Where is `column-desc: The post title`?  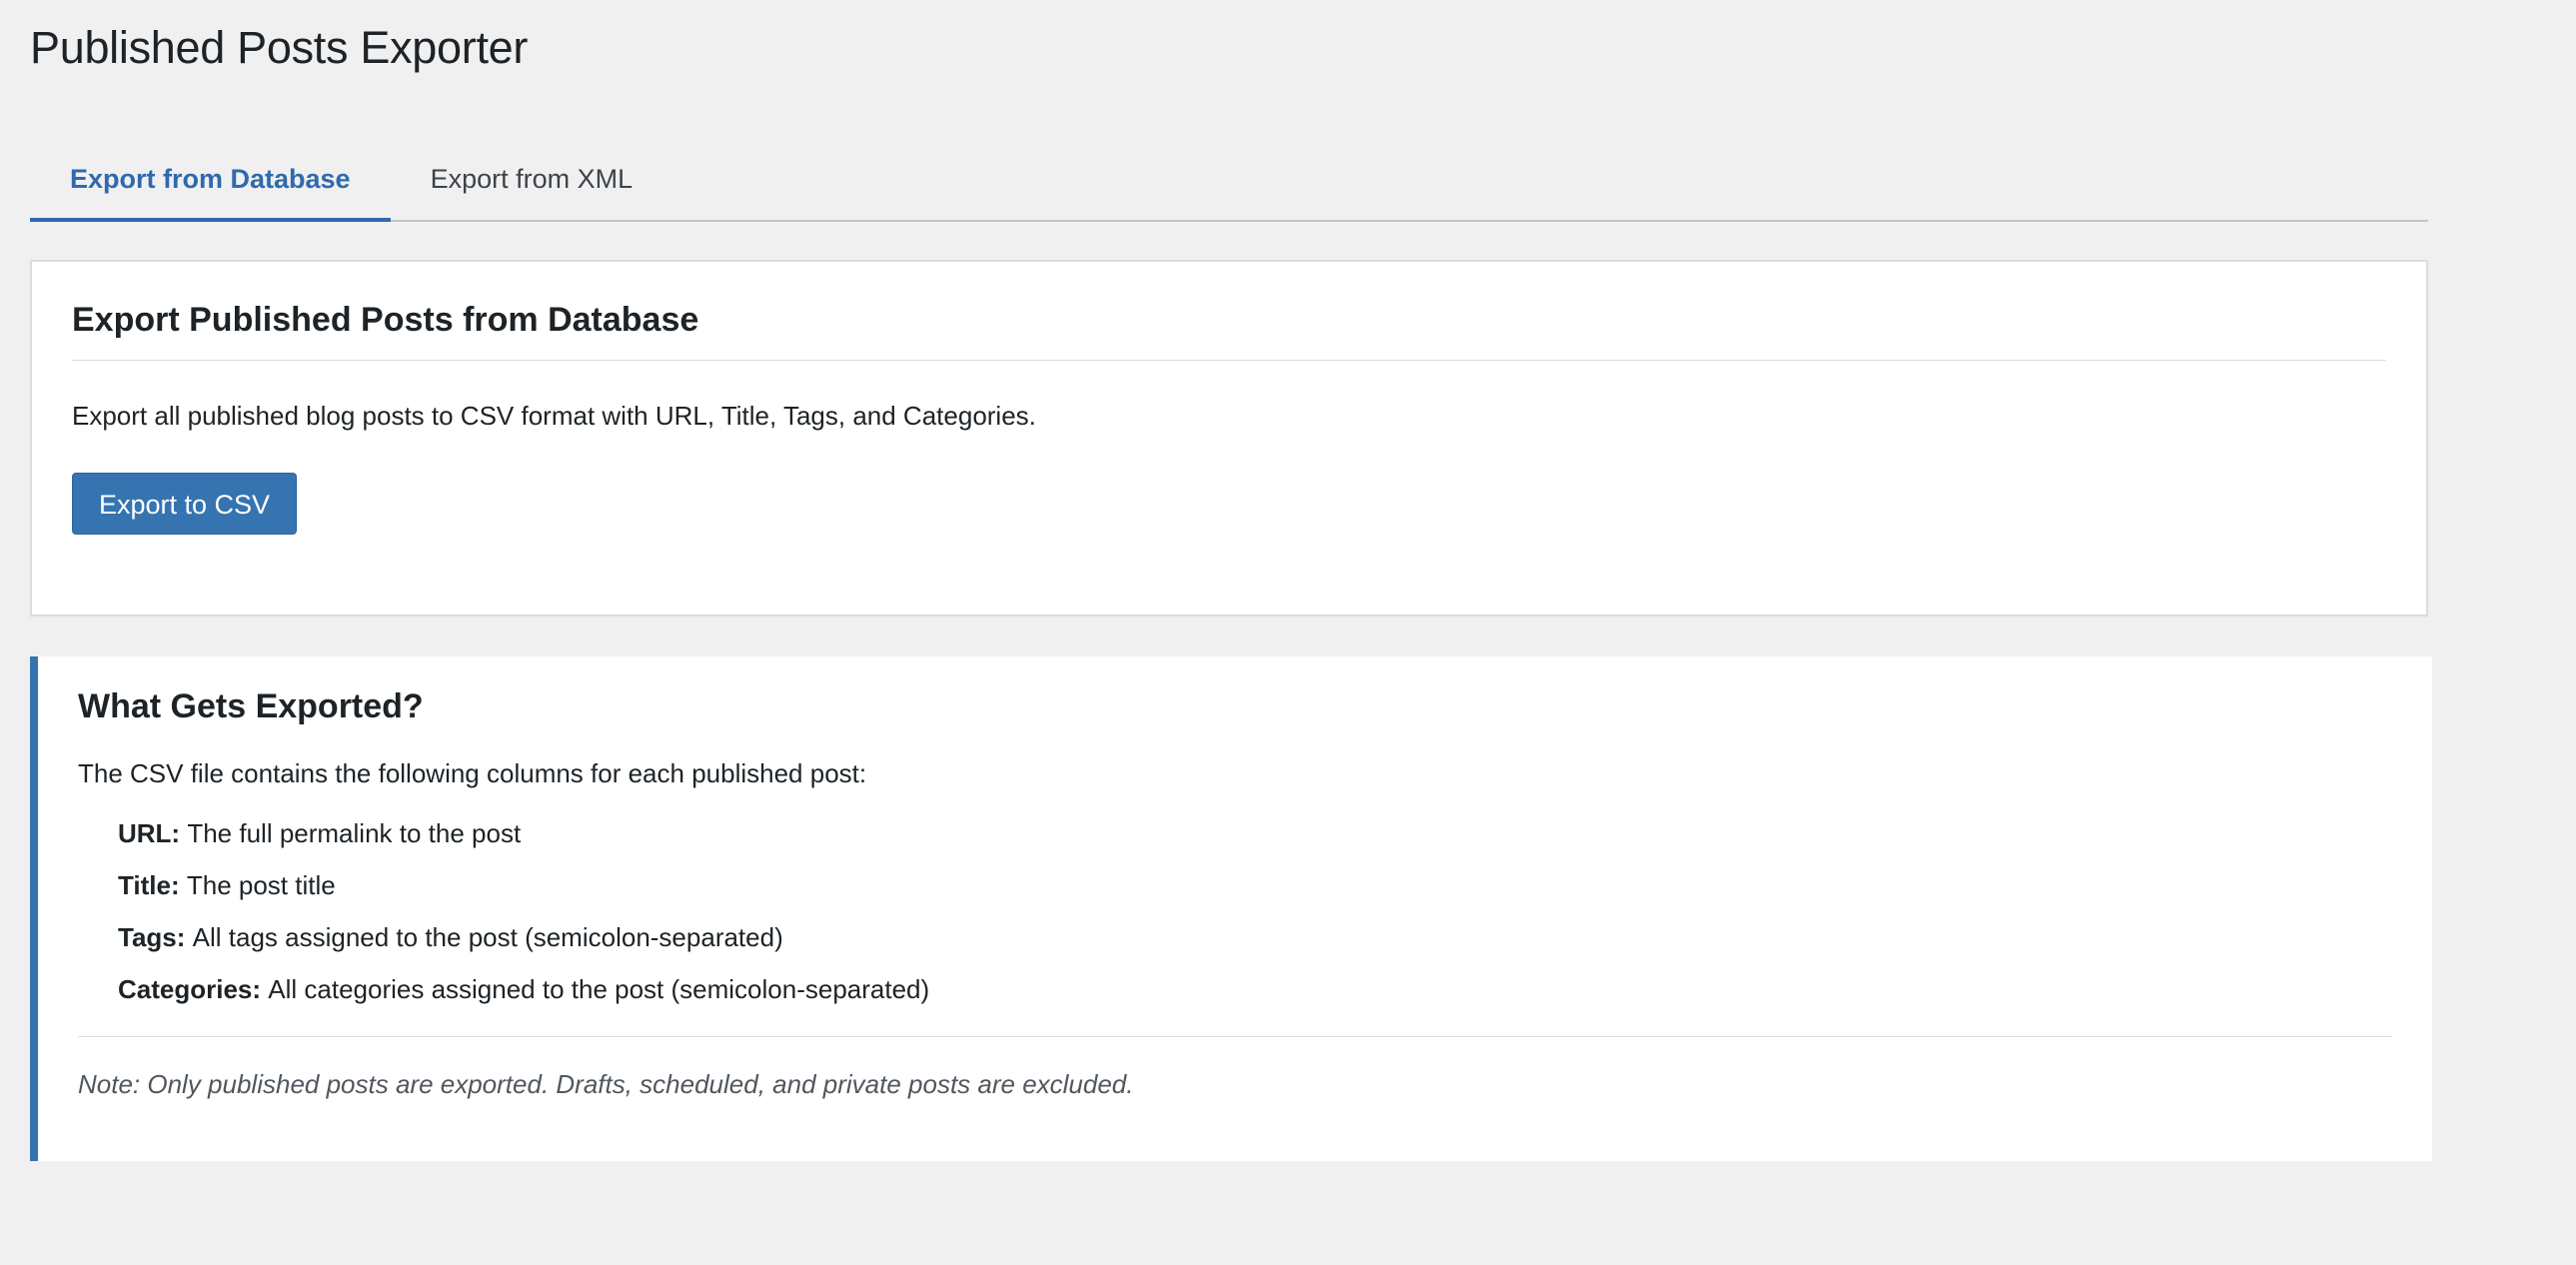
column-desc: The post title is located at coordinates (261, 885).